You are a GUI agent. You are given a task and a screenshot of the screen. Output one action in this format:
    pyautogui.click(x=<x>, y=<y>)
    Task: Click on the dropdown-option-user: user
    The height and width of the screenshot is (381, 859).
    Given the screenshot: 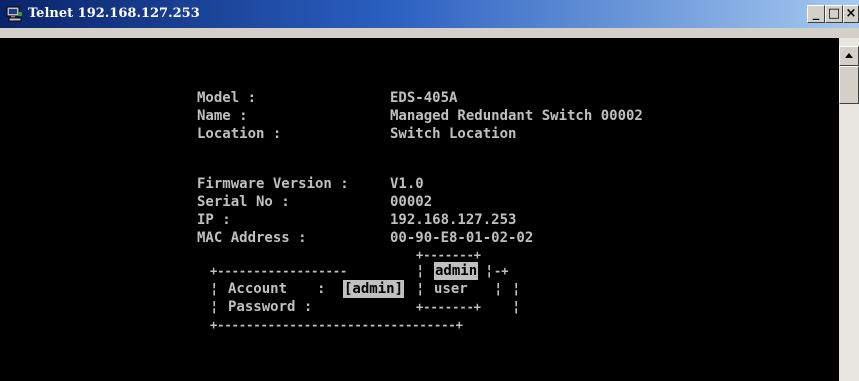 What is the action you would take?
    pyautogui.click(x=451, y=289)
    